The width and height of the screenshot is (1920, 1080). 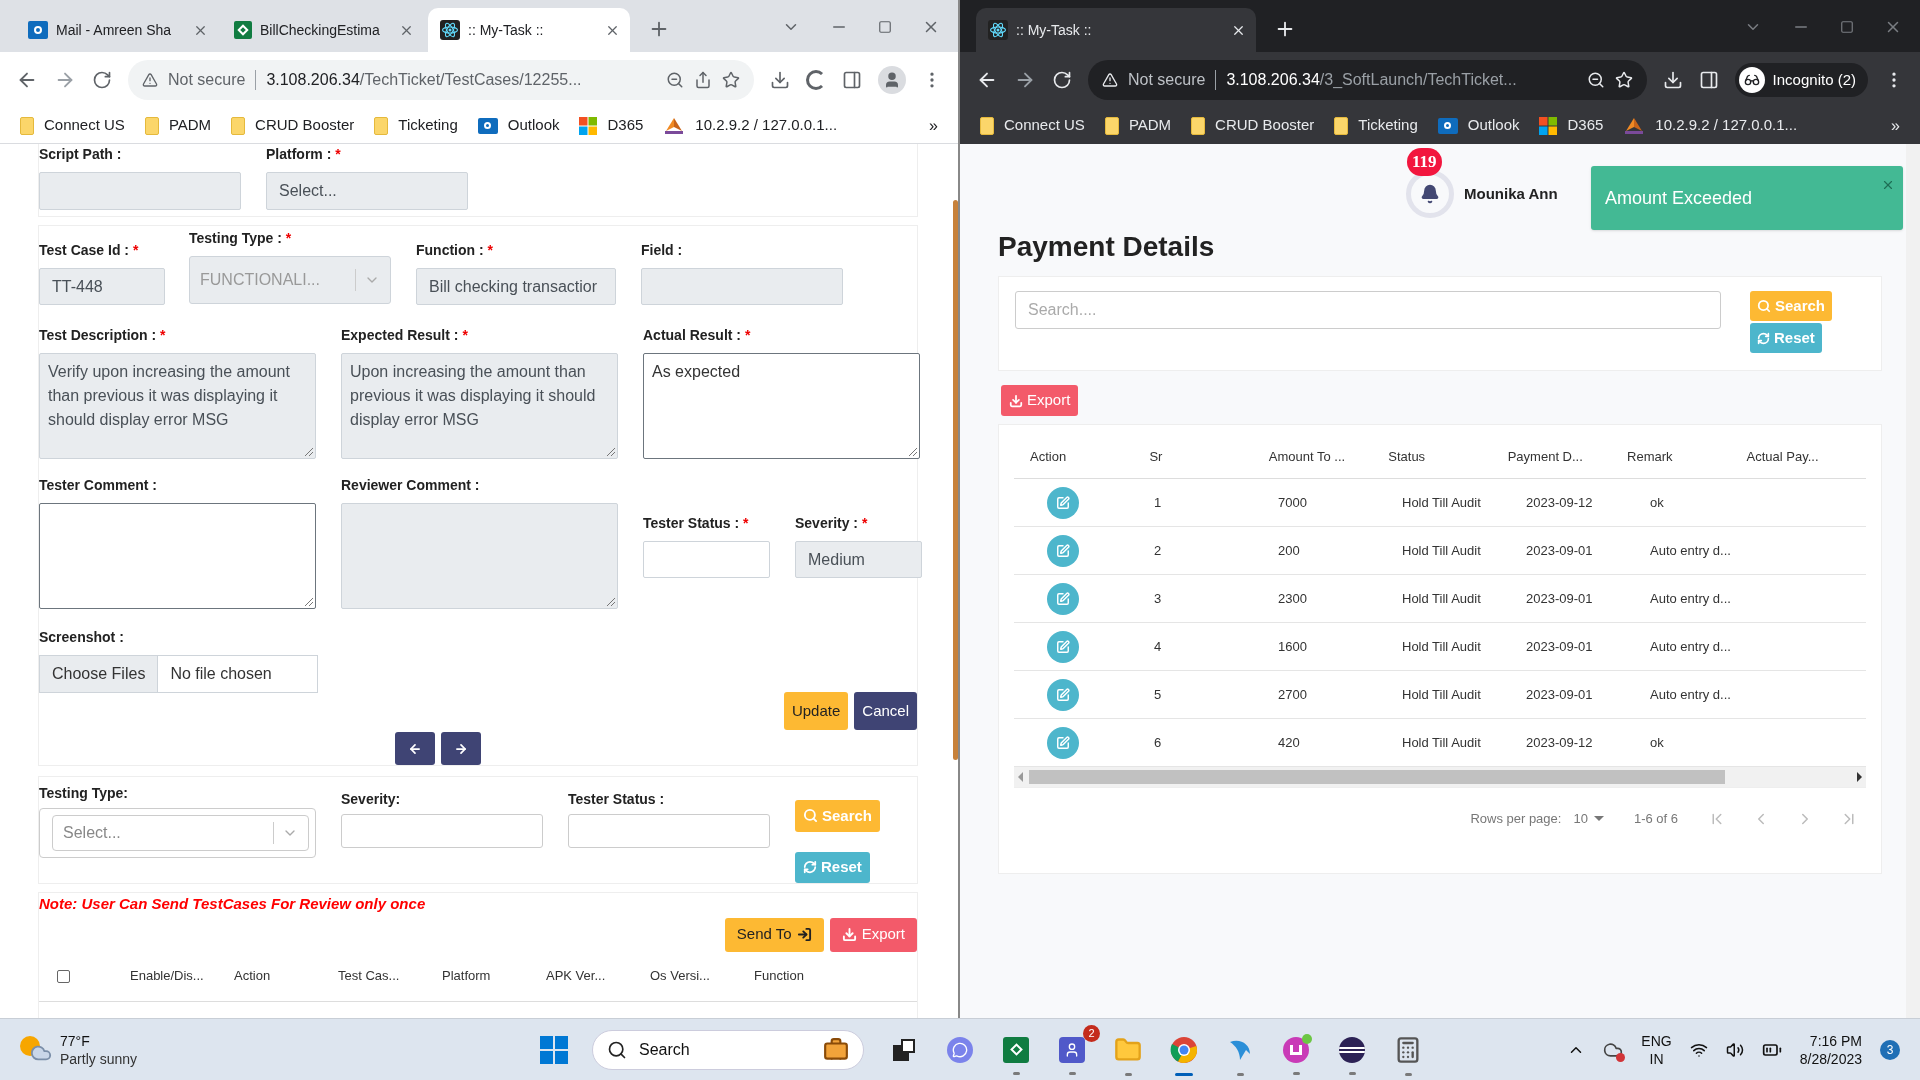 What do you see at coordinates (487, 125) in the screenshot?
I see `mail-app-icon` at bounding box center [487, 125].